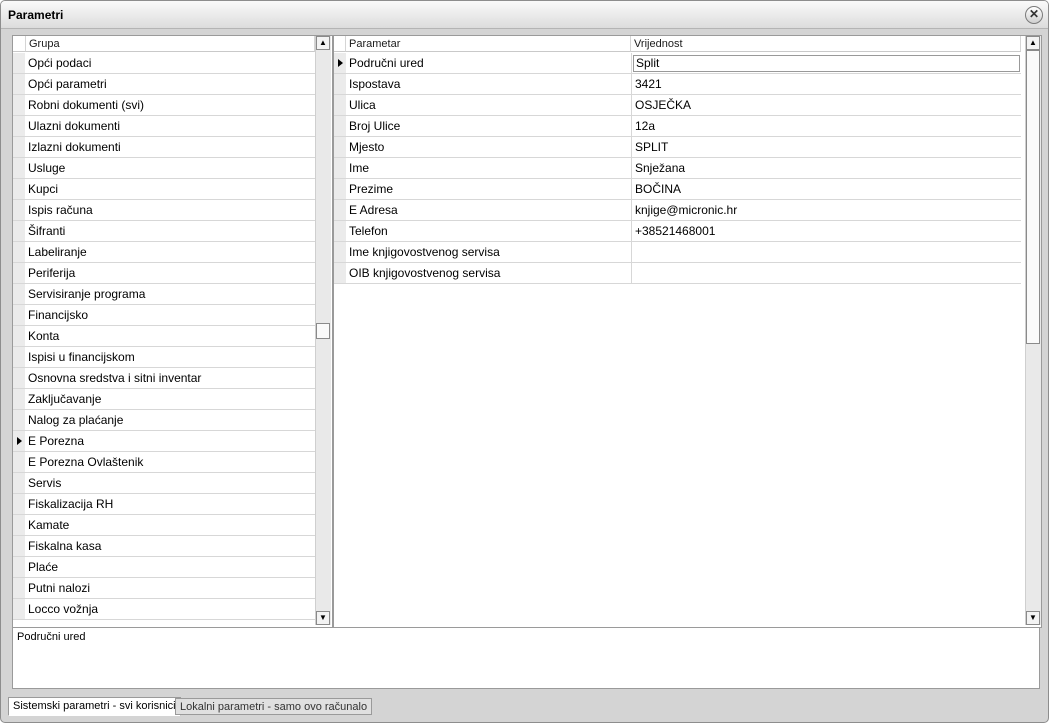 Image resolution: width=1049 pixels, height=723 pixels. What do you see at coordinates (826, 126) in the screenshot?
I see `param-value: 12a` at bounding box center [826, 126].